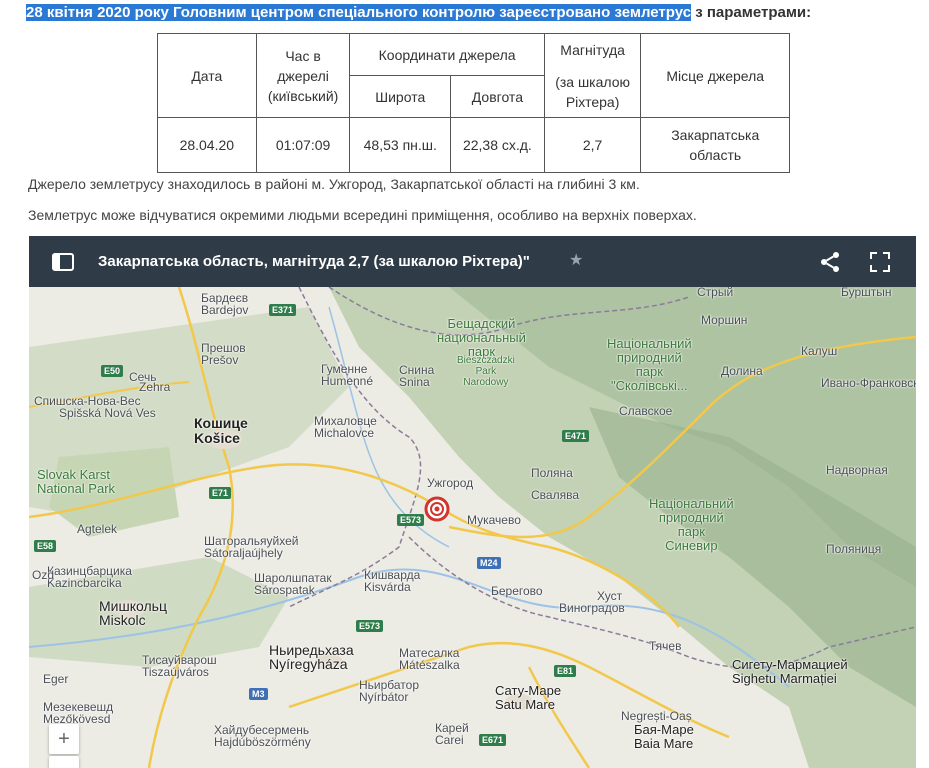  I want to click on place-label: Humenné, so click(347, 381).